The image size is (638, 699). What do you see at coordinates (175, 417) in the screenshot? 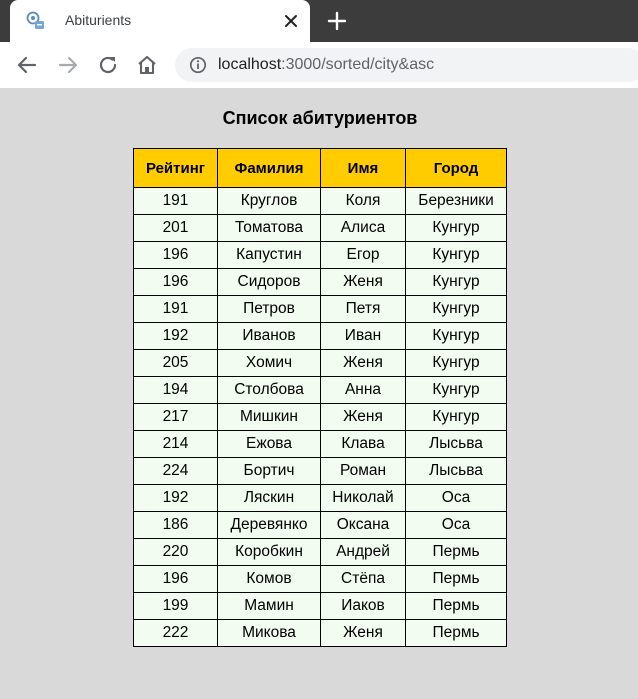
I see `cell-rating: 217` at bounding box center [175, 417].